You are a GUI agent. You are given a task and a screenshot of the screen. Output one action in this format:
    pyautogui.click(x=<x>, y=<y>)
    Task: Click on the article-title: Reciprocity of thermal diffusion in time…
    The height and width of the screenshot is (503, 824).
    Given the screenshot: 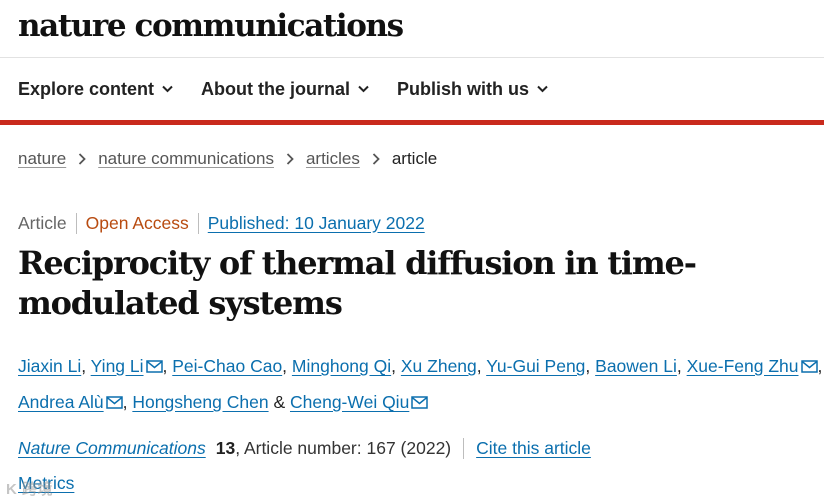 What is the action you would take?
    pyautogui.click(x=357, y=283)
    